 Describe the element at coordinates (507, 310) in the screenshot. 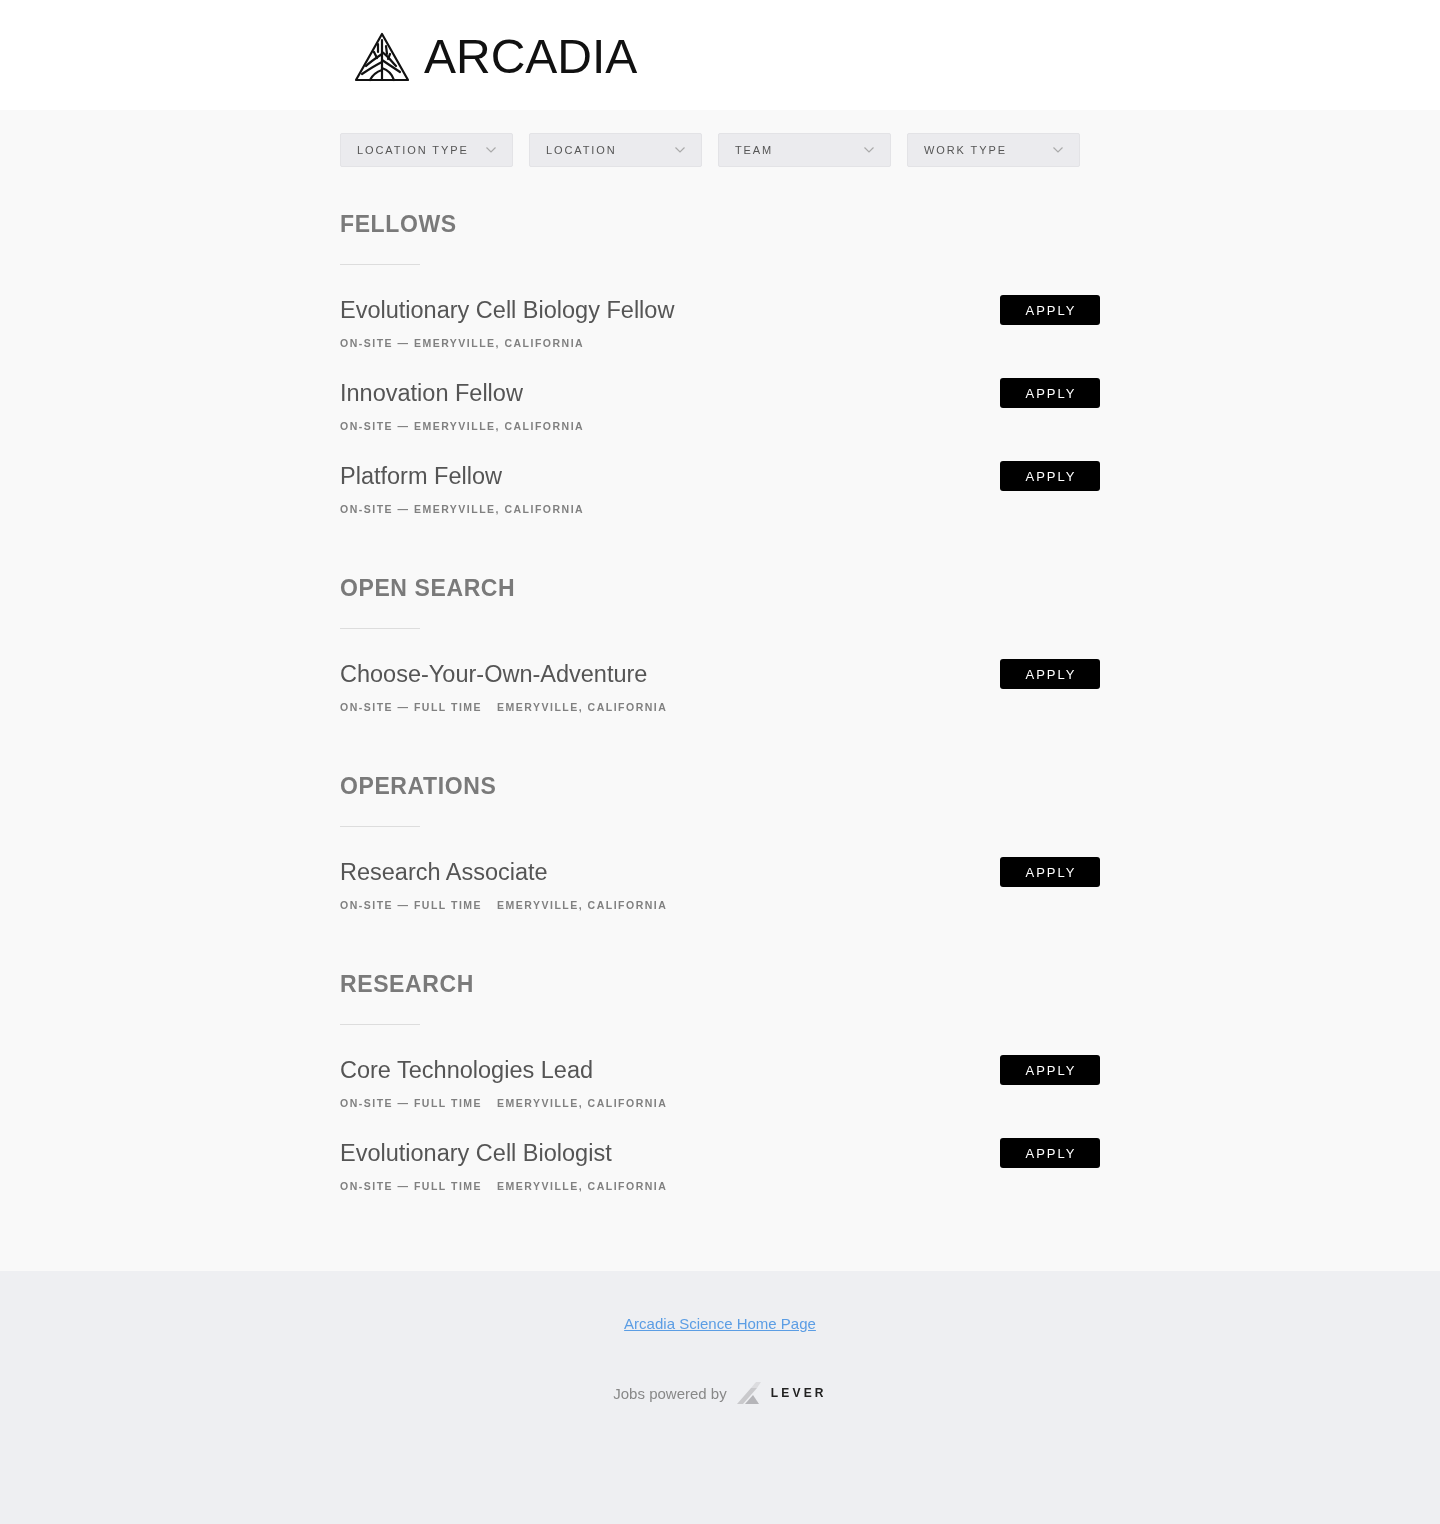

I see `job-title-link: Evolutionary Cell Biology Fellow` at that location.